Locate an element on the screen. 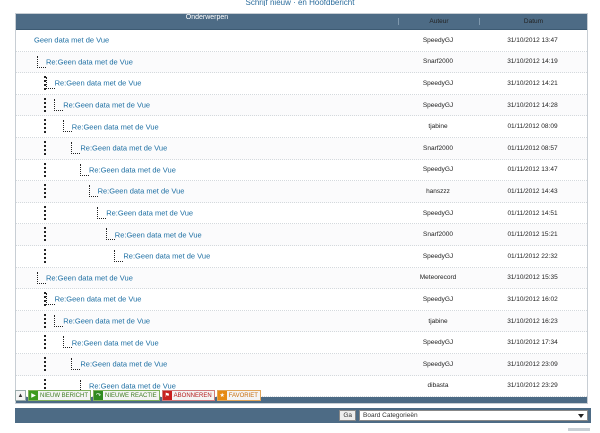 The image size is (600, 433). post-date: 01/11/2012 08:57 is located at coordinates (532, 148).